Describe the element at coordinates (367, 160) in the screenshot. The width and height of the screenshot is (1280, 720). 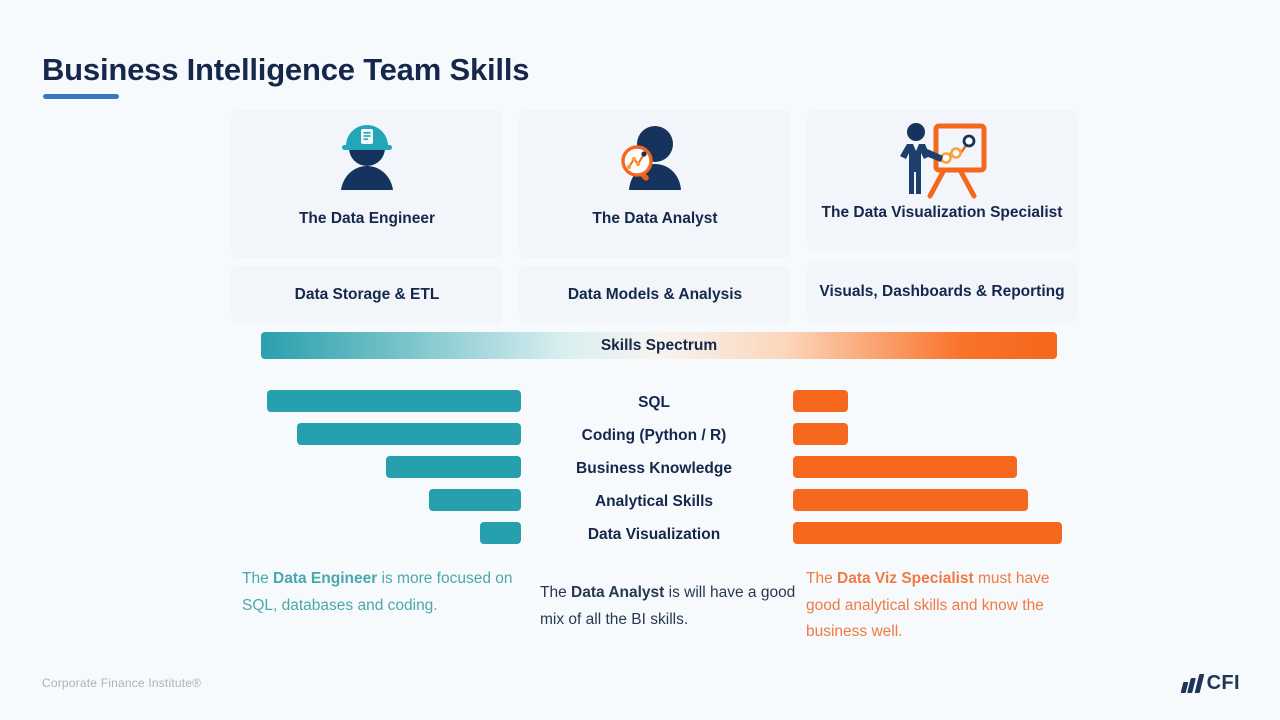
I see `engineer-hardhat-person-icon` at that location.